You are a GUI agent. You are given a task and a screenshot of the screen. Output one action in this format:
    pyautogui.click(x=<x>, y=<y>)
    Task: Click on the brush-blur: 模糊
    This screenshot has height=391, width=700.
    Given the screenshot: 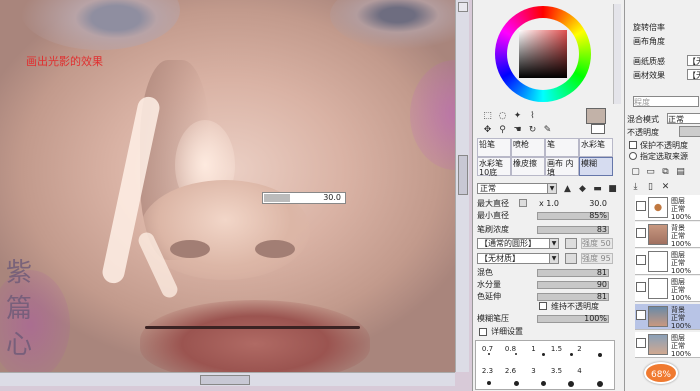 What is the action you would take?
    pyautogui.click(x=596, y=166)
    